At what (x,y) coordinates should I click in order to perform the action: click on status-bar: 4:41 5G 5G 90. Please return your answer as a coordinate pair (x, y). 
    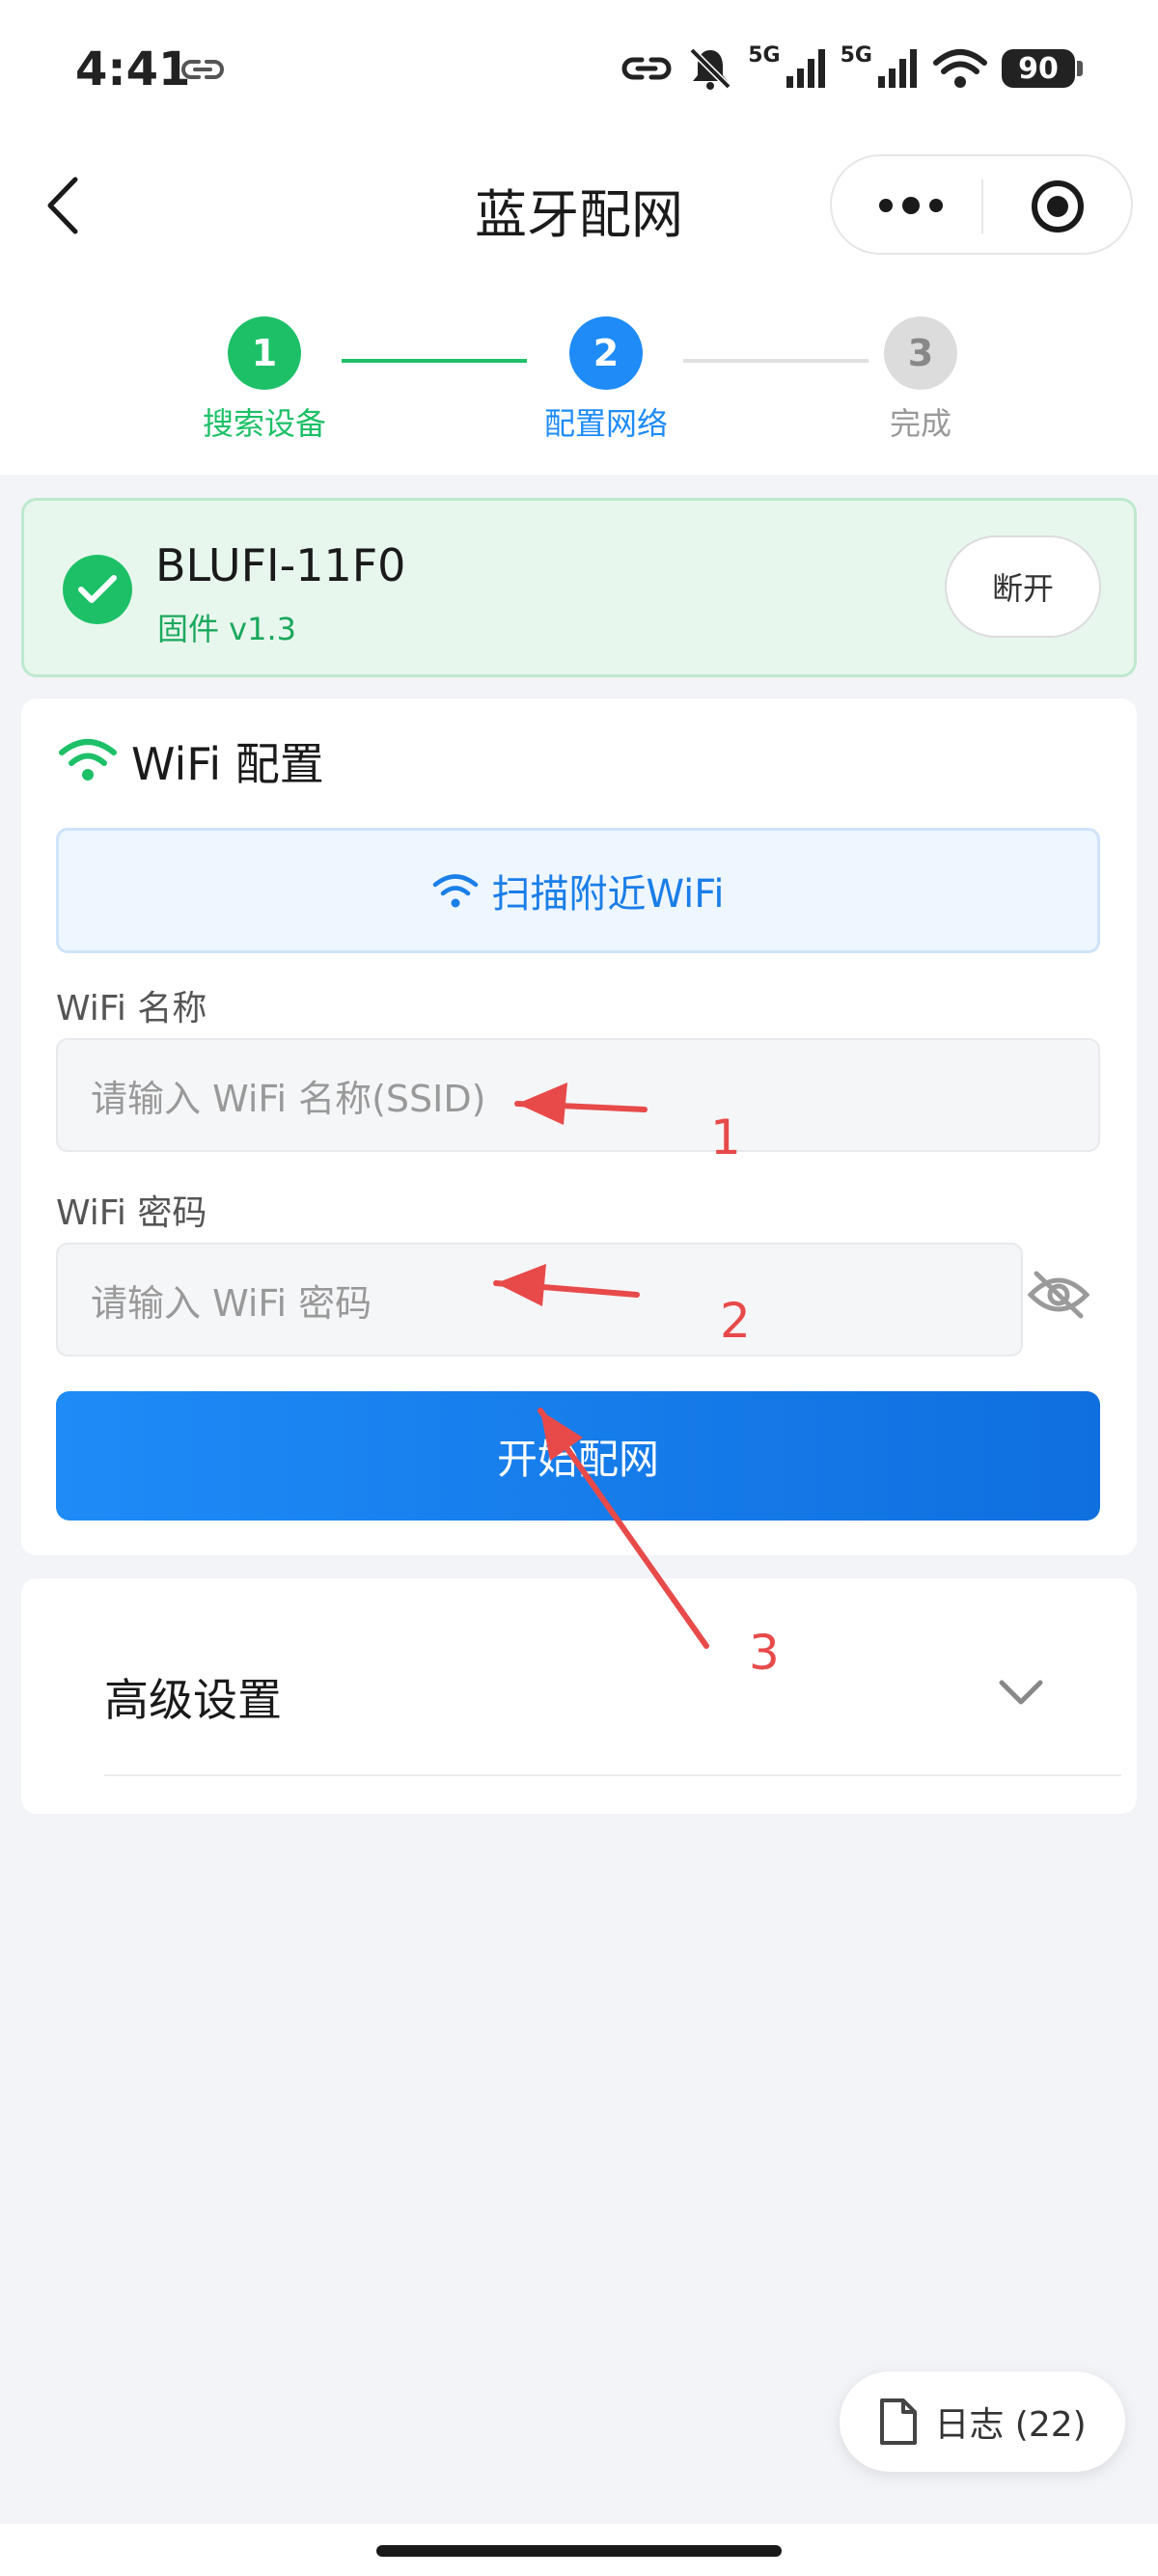
    Looking at the image, I should click on (579, 70).